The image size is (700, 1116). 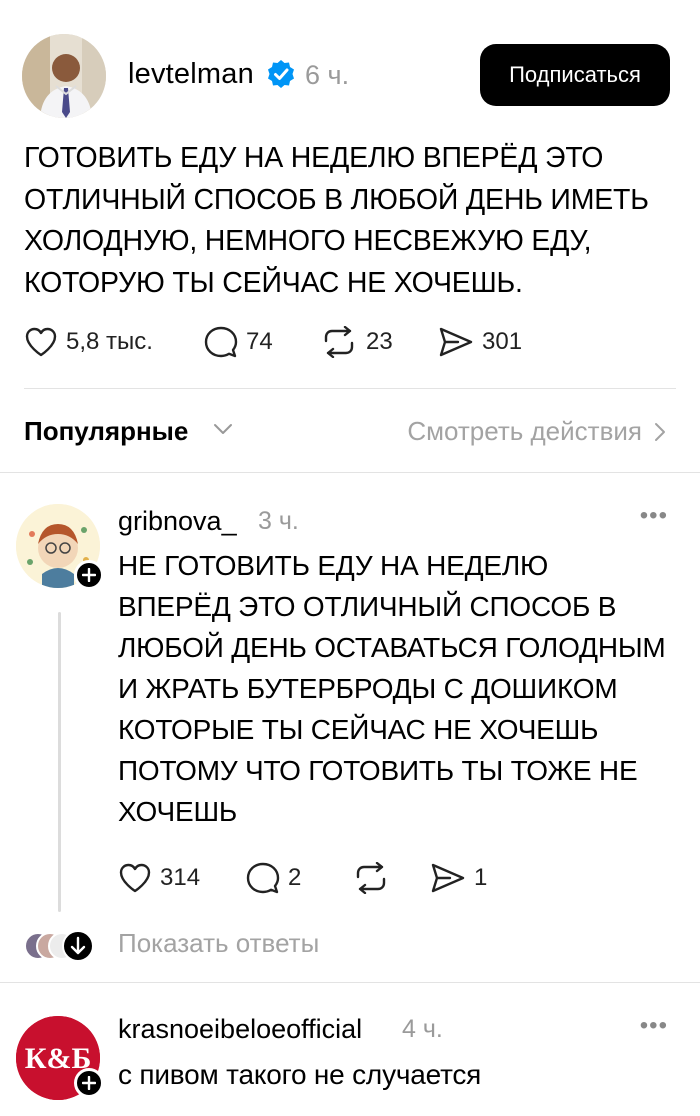 I want to click on view-actions-link: Смотреть действия, so click(x=538, y=431).